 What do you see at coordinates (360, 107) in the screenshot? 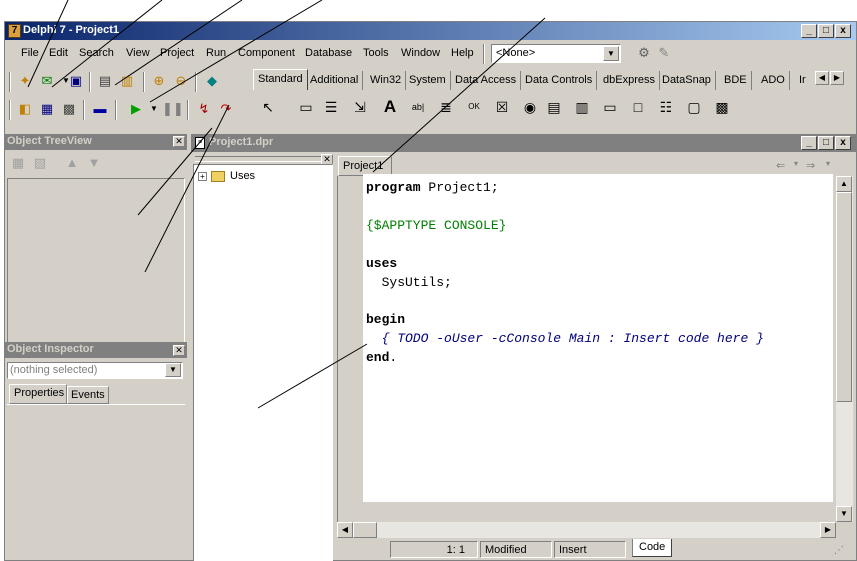
I see `popup-menu-icon: ⇲` at bounding box center [360, 107].